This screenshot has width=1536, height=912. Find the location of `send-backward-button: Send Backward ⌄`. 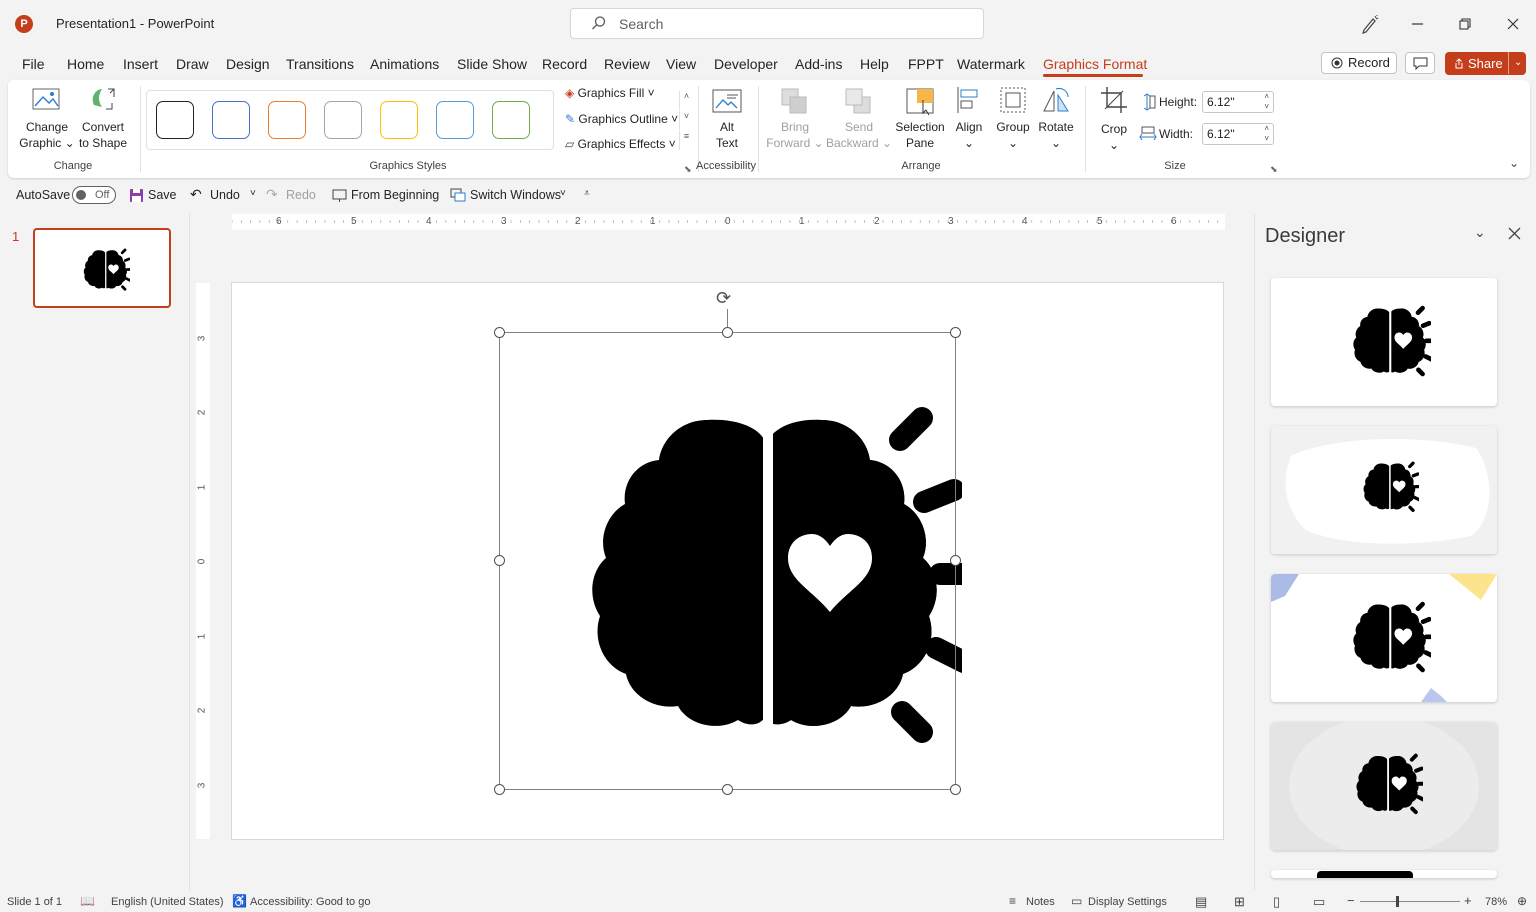

send-backward-button: Send Backward ⌄ is located at coordinates (859, 135).